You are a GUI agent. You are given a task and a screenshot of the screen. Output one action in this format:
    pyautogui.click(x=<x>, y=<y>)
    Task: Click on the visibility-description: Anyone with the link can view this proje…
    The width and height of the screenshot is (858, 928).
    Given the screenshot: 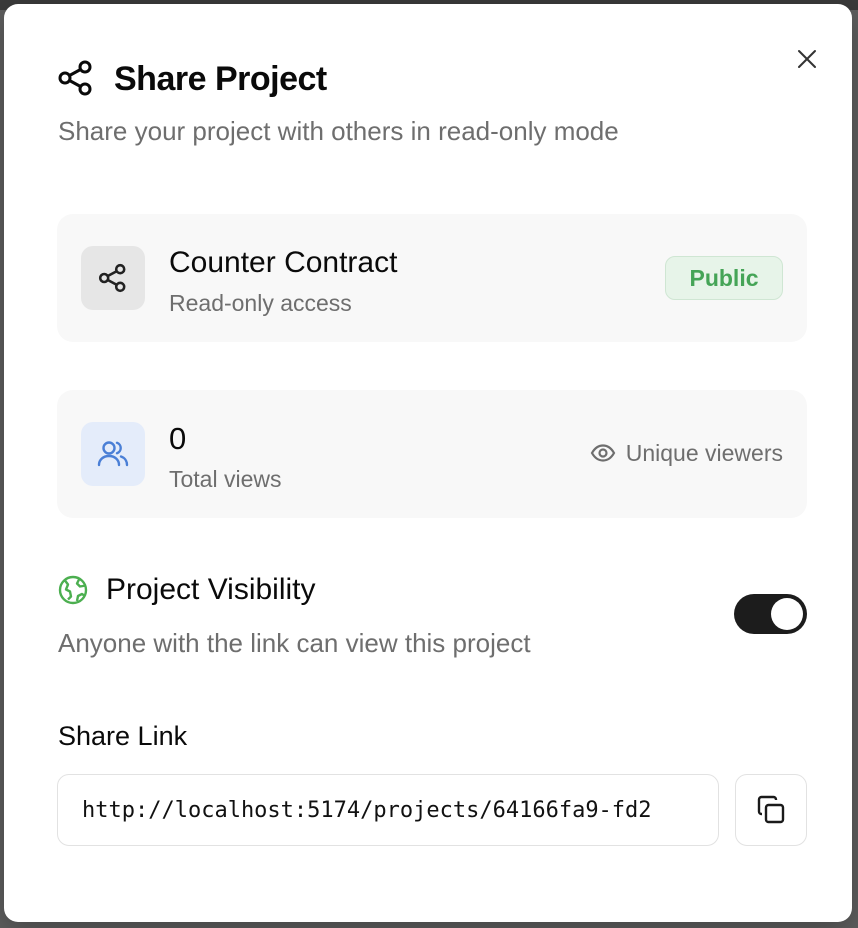 What is the action you would take?
    pyautogui.click(x=294, y=643)
    